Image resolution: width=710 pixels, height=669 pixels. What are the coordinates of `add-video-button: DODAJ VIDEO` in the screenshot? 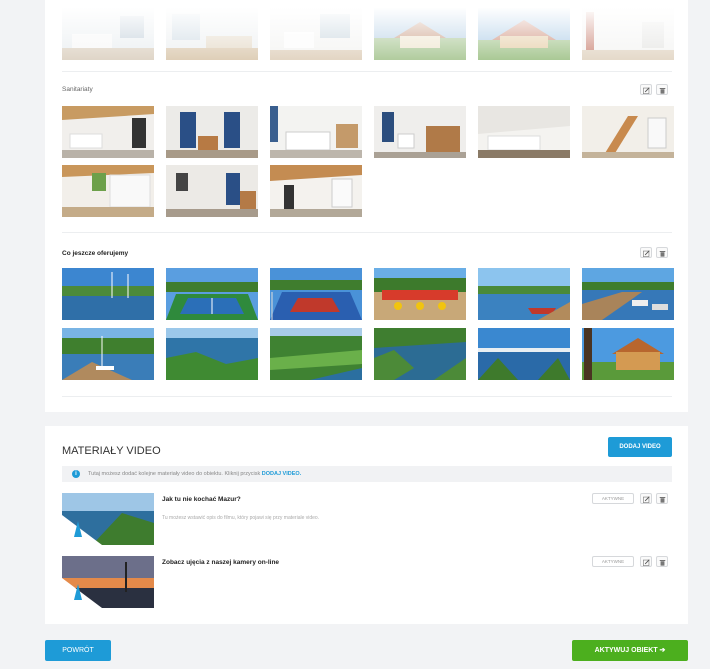 It's located at (640, 447).